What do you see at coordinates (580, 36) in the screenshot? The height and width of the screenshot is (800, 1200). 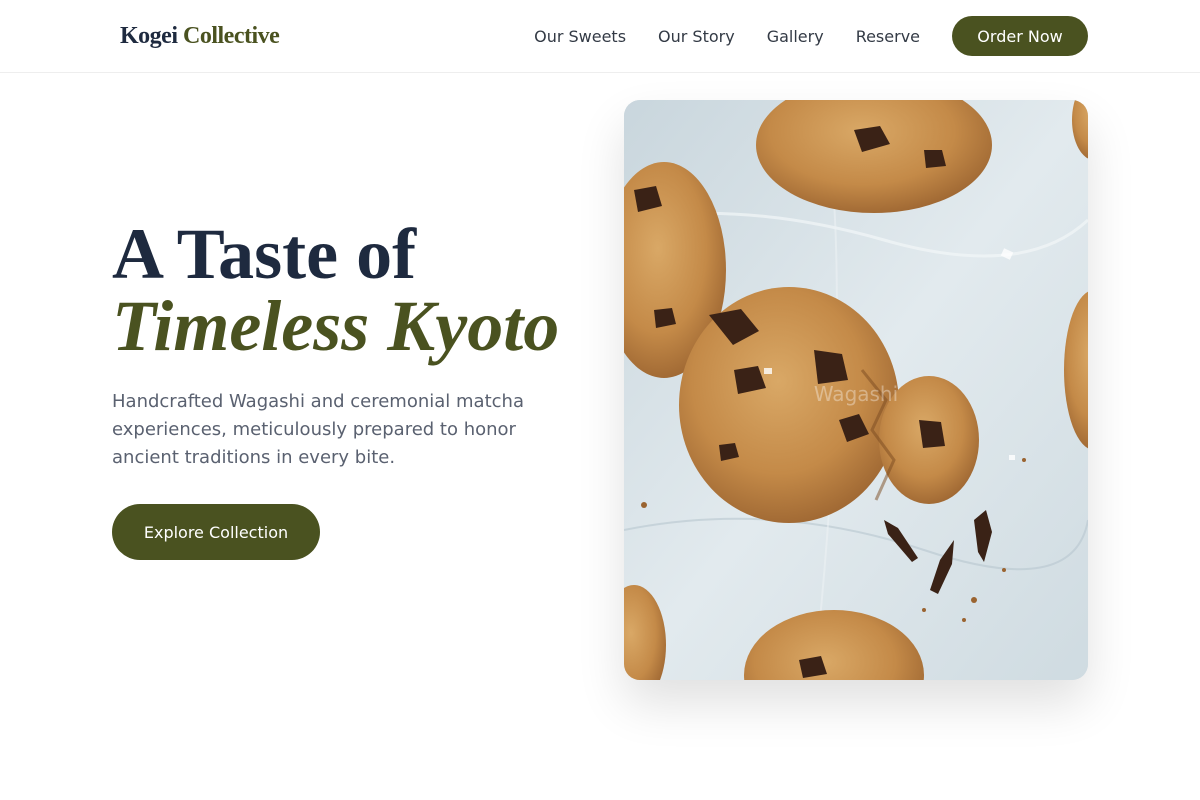 I see `nav-link-our-sweets: Our Sweets` at bounding box center [580, 36].